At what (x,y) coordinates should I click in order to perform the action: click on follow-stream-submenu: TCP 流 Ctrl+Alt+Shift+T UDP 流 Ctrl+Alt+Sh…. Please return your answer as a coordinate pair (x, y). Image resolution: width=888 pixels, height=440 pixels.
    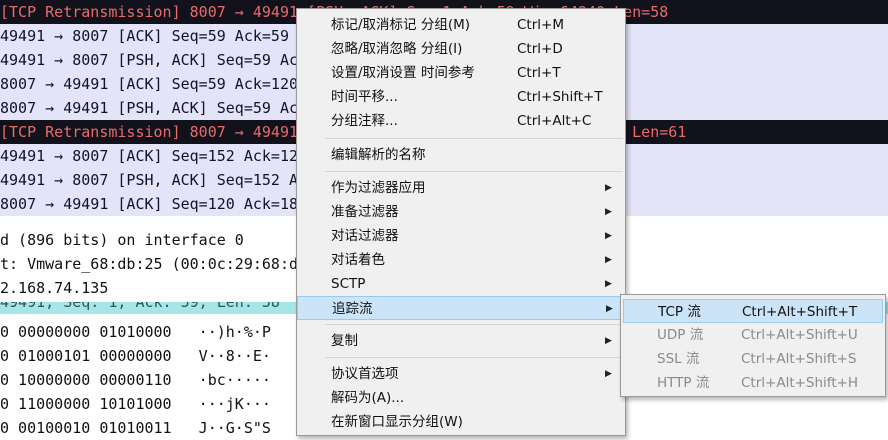
    Looking at the image, I should click on (753, 345).